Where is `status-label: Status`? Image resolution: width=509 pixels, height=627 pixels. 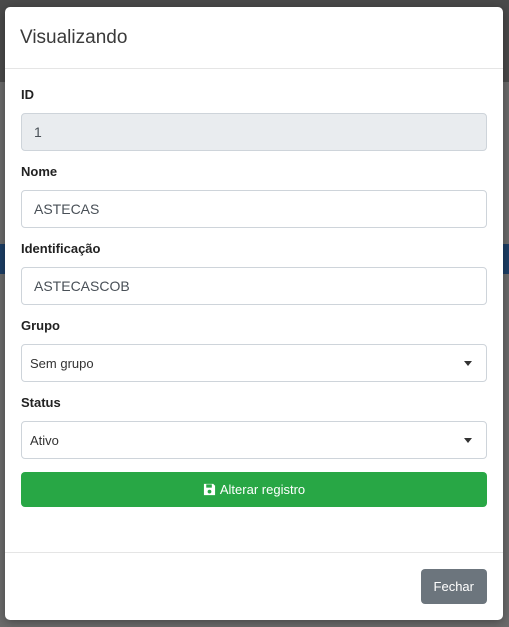
status-label: Status is located at coordinates (41, 402).